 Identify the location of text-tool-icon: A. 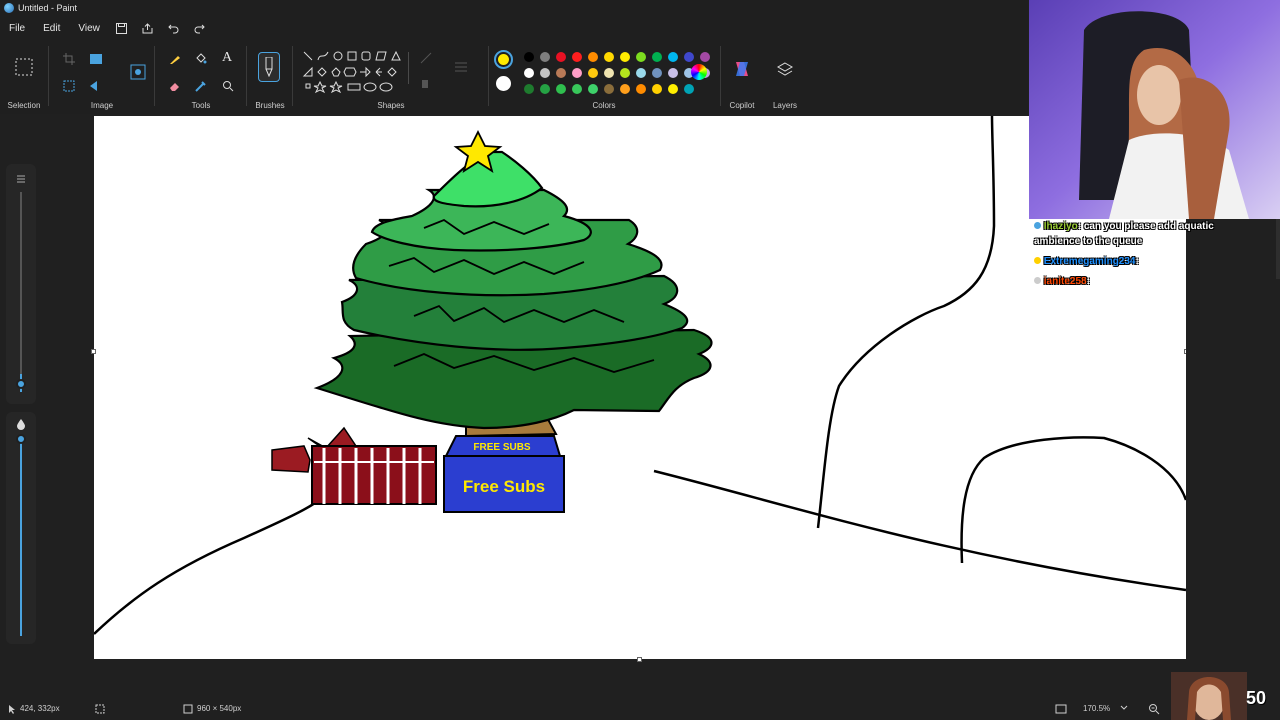
(227, 58).